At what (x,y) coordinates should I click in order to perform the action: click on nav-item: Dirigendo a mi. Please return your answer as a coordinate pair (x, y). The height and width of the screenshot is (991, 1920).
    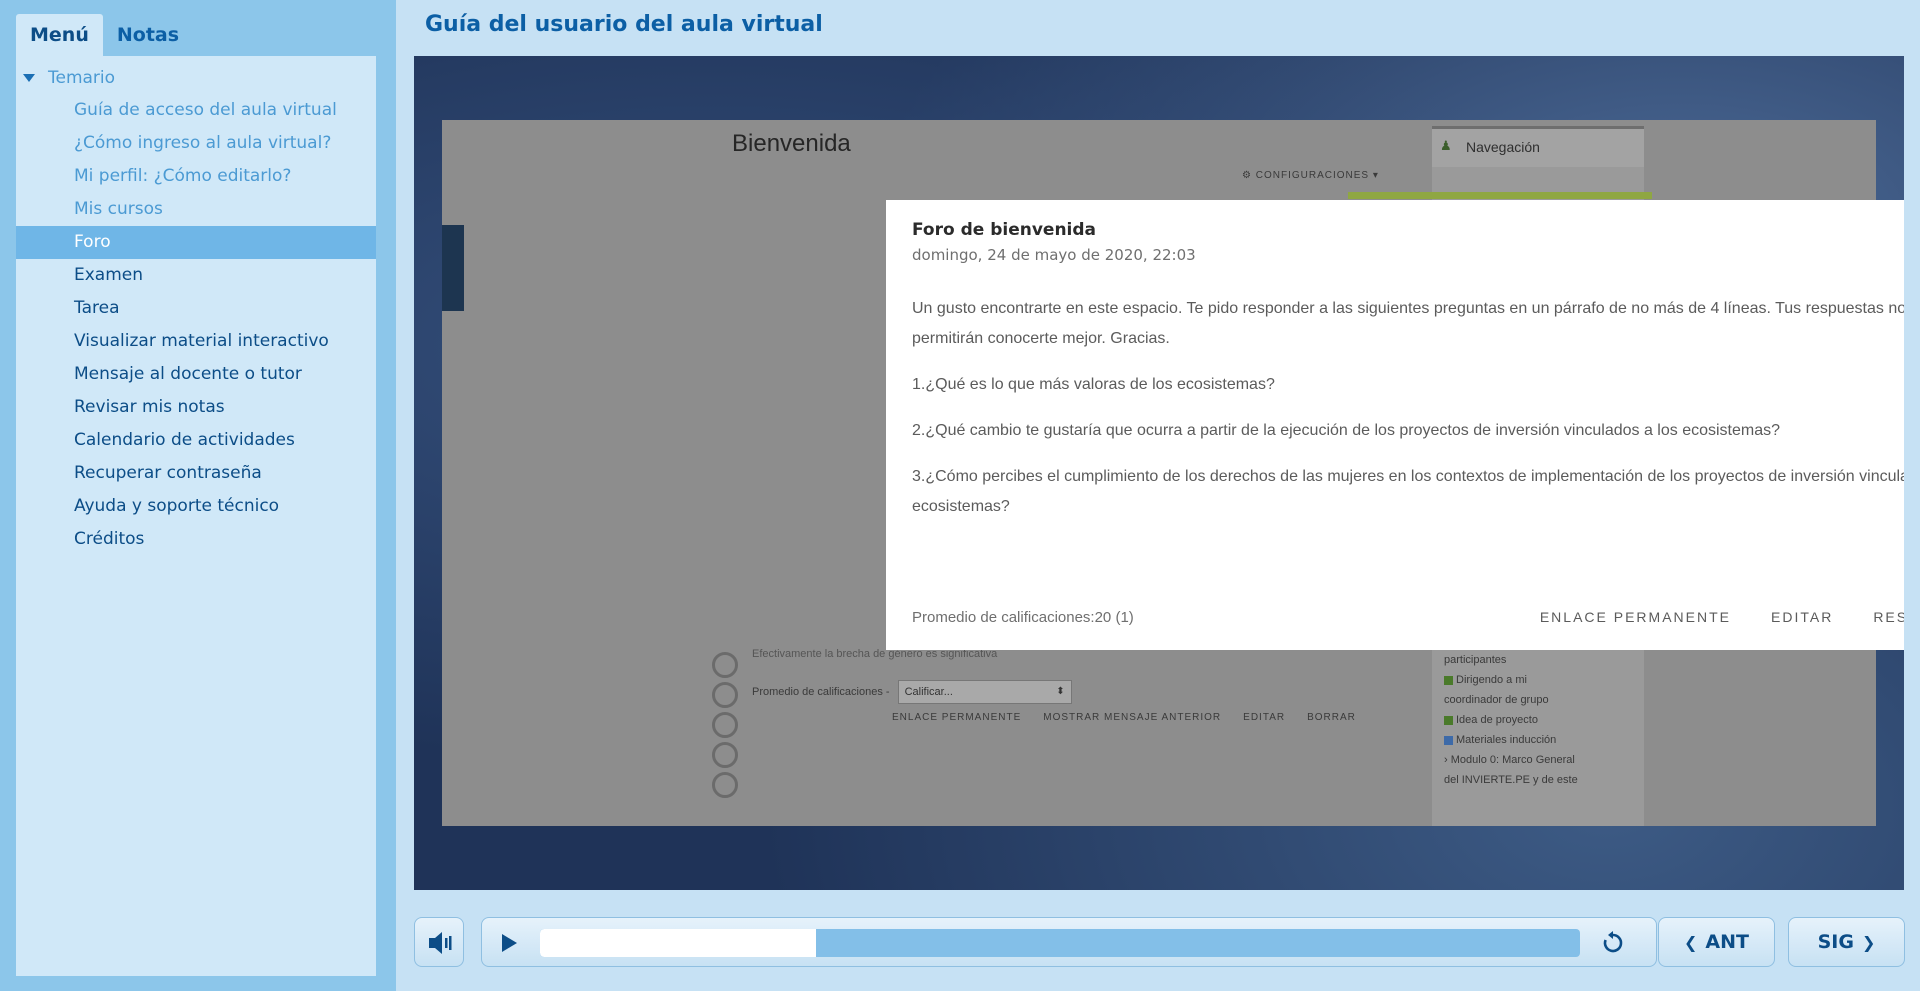
    Looking at the image, I should click on (1544, 680).